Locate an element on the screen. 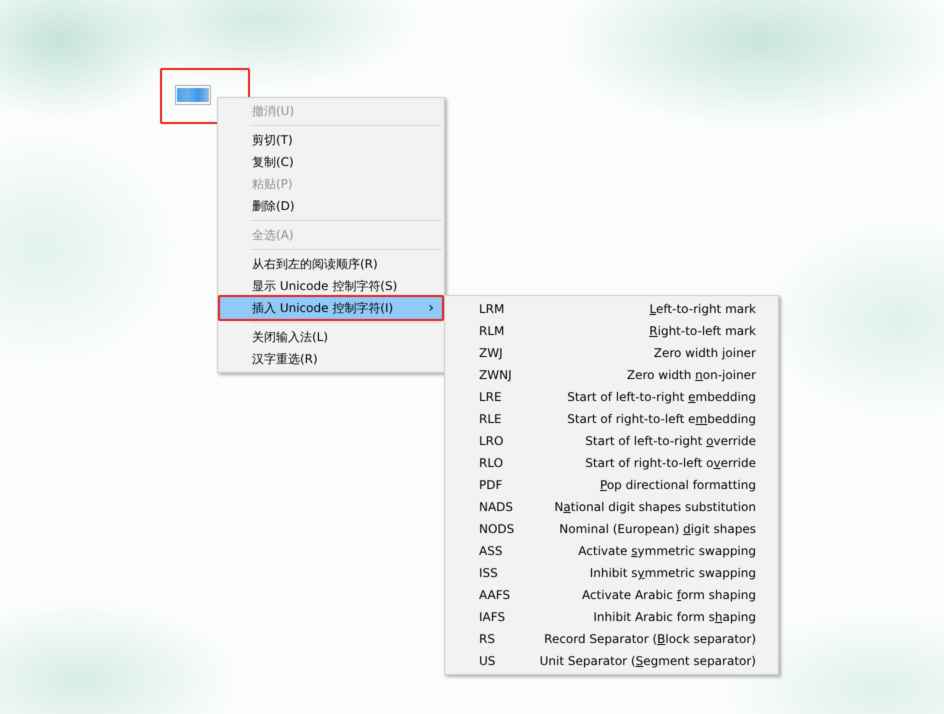 Image resolution: width=944 pixels, height=714 pixels. submenu-item: Zero width joiner is located at coordinates (705, 353).